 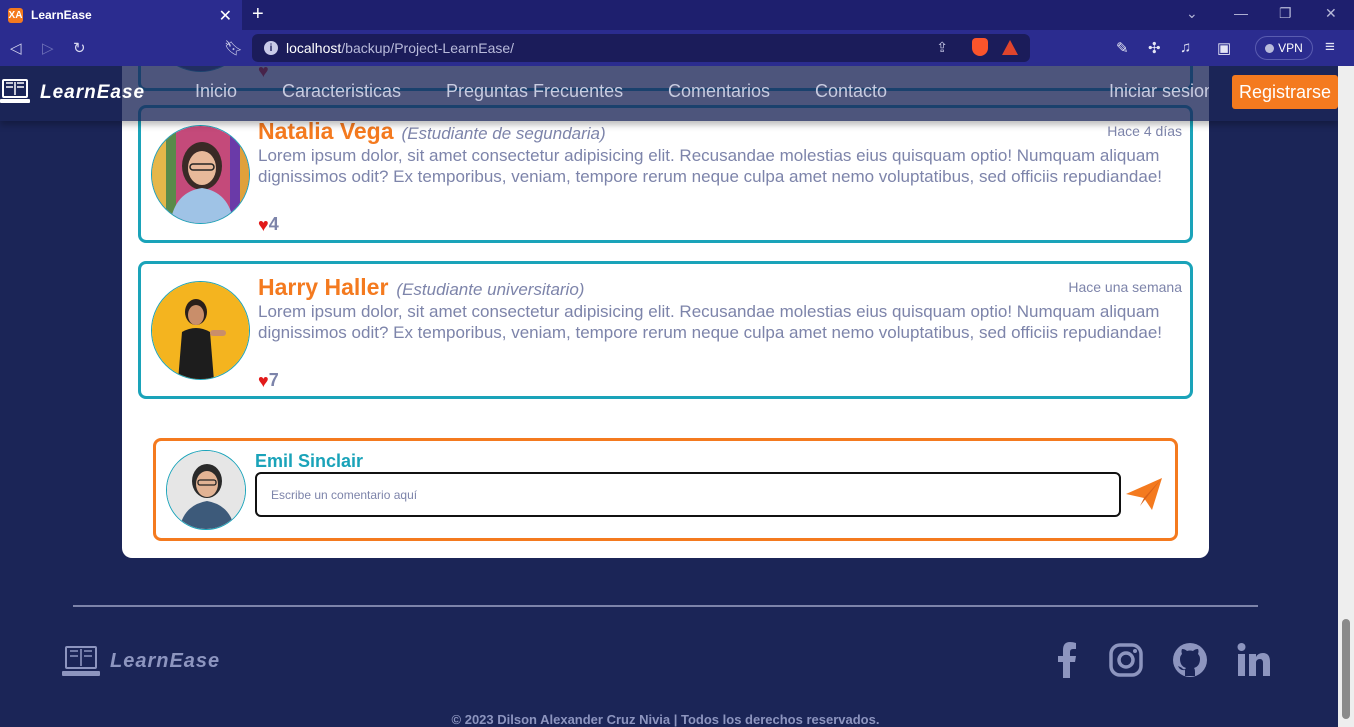 I want to click on vpn-label: VPN, so click(x=1290, y=48).